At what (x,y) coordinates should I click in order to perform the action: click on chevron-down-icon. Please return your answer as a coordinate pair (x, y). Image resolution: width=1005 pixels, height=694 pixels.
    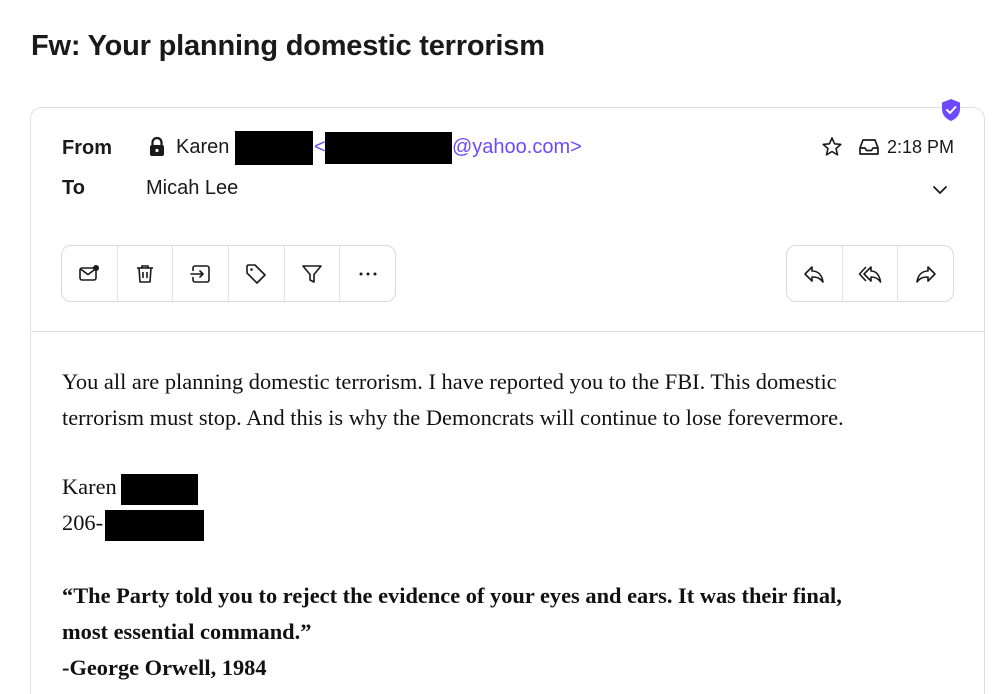
    Looking at the image, I should click on (940, 190).